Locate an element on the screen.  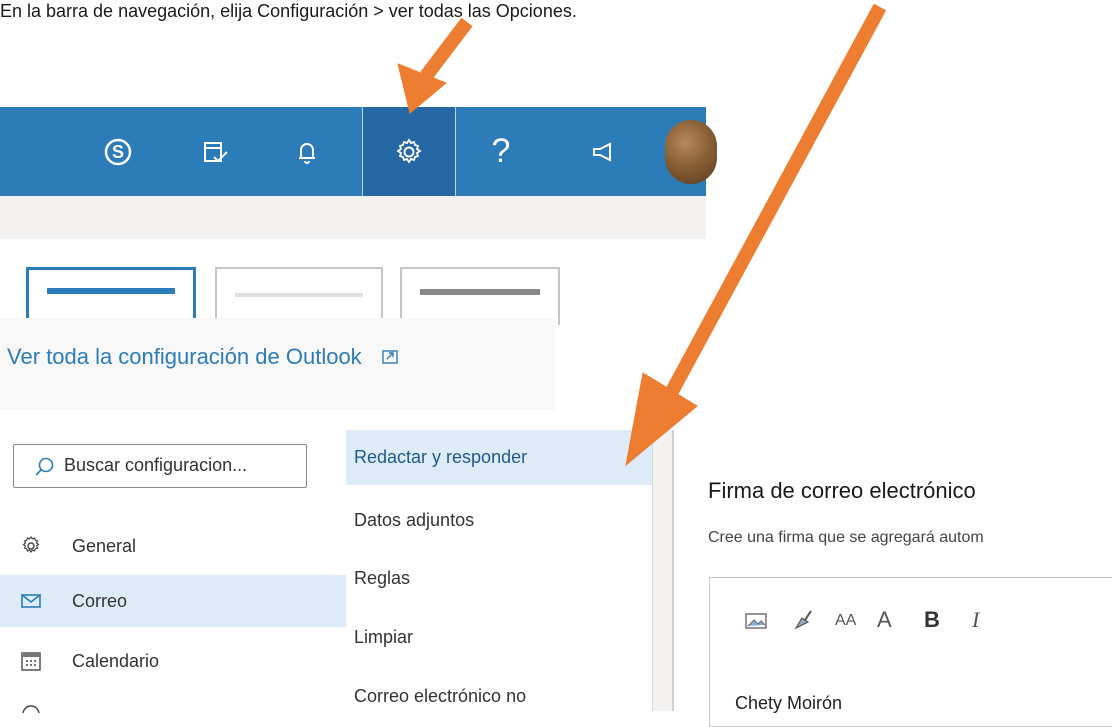
subnav-item-label: Correo electrónico no is located at coordinates (440, 696).